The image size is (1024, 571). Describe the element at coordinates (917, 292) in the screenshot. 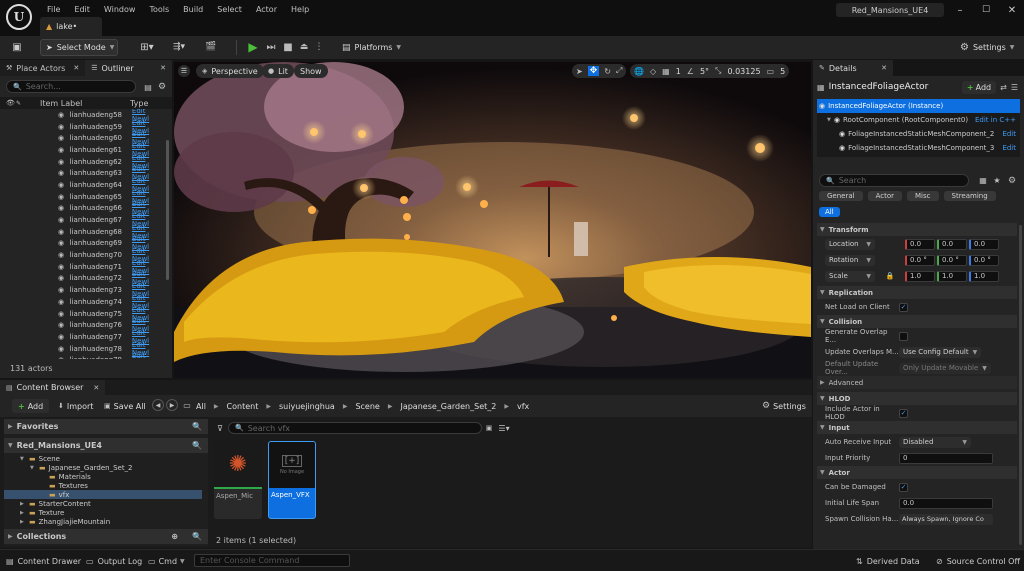

I see `section-replication: ▼ Replication` at that location.